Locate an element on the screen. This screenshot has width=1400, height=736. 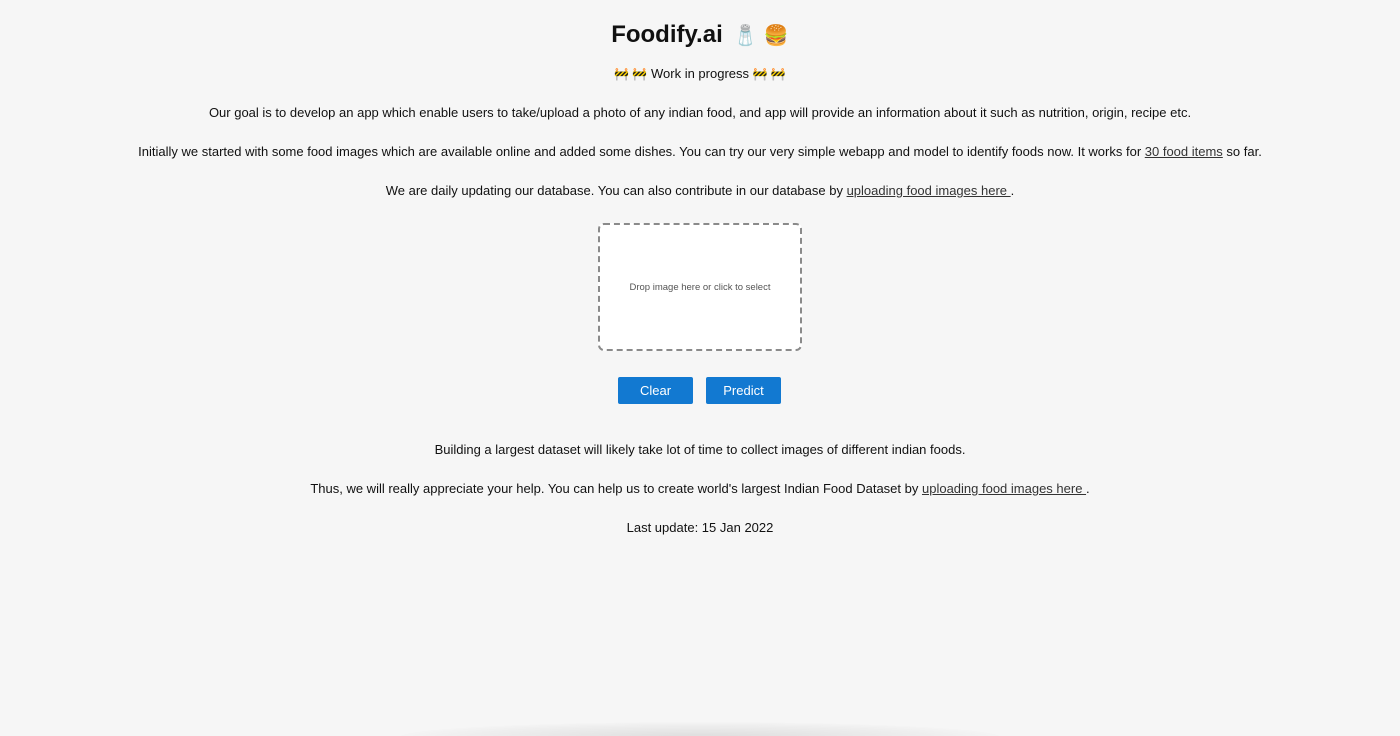
image-dropzone: Drop image here or click to select is located at coordinates (700, 287).